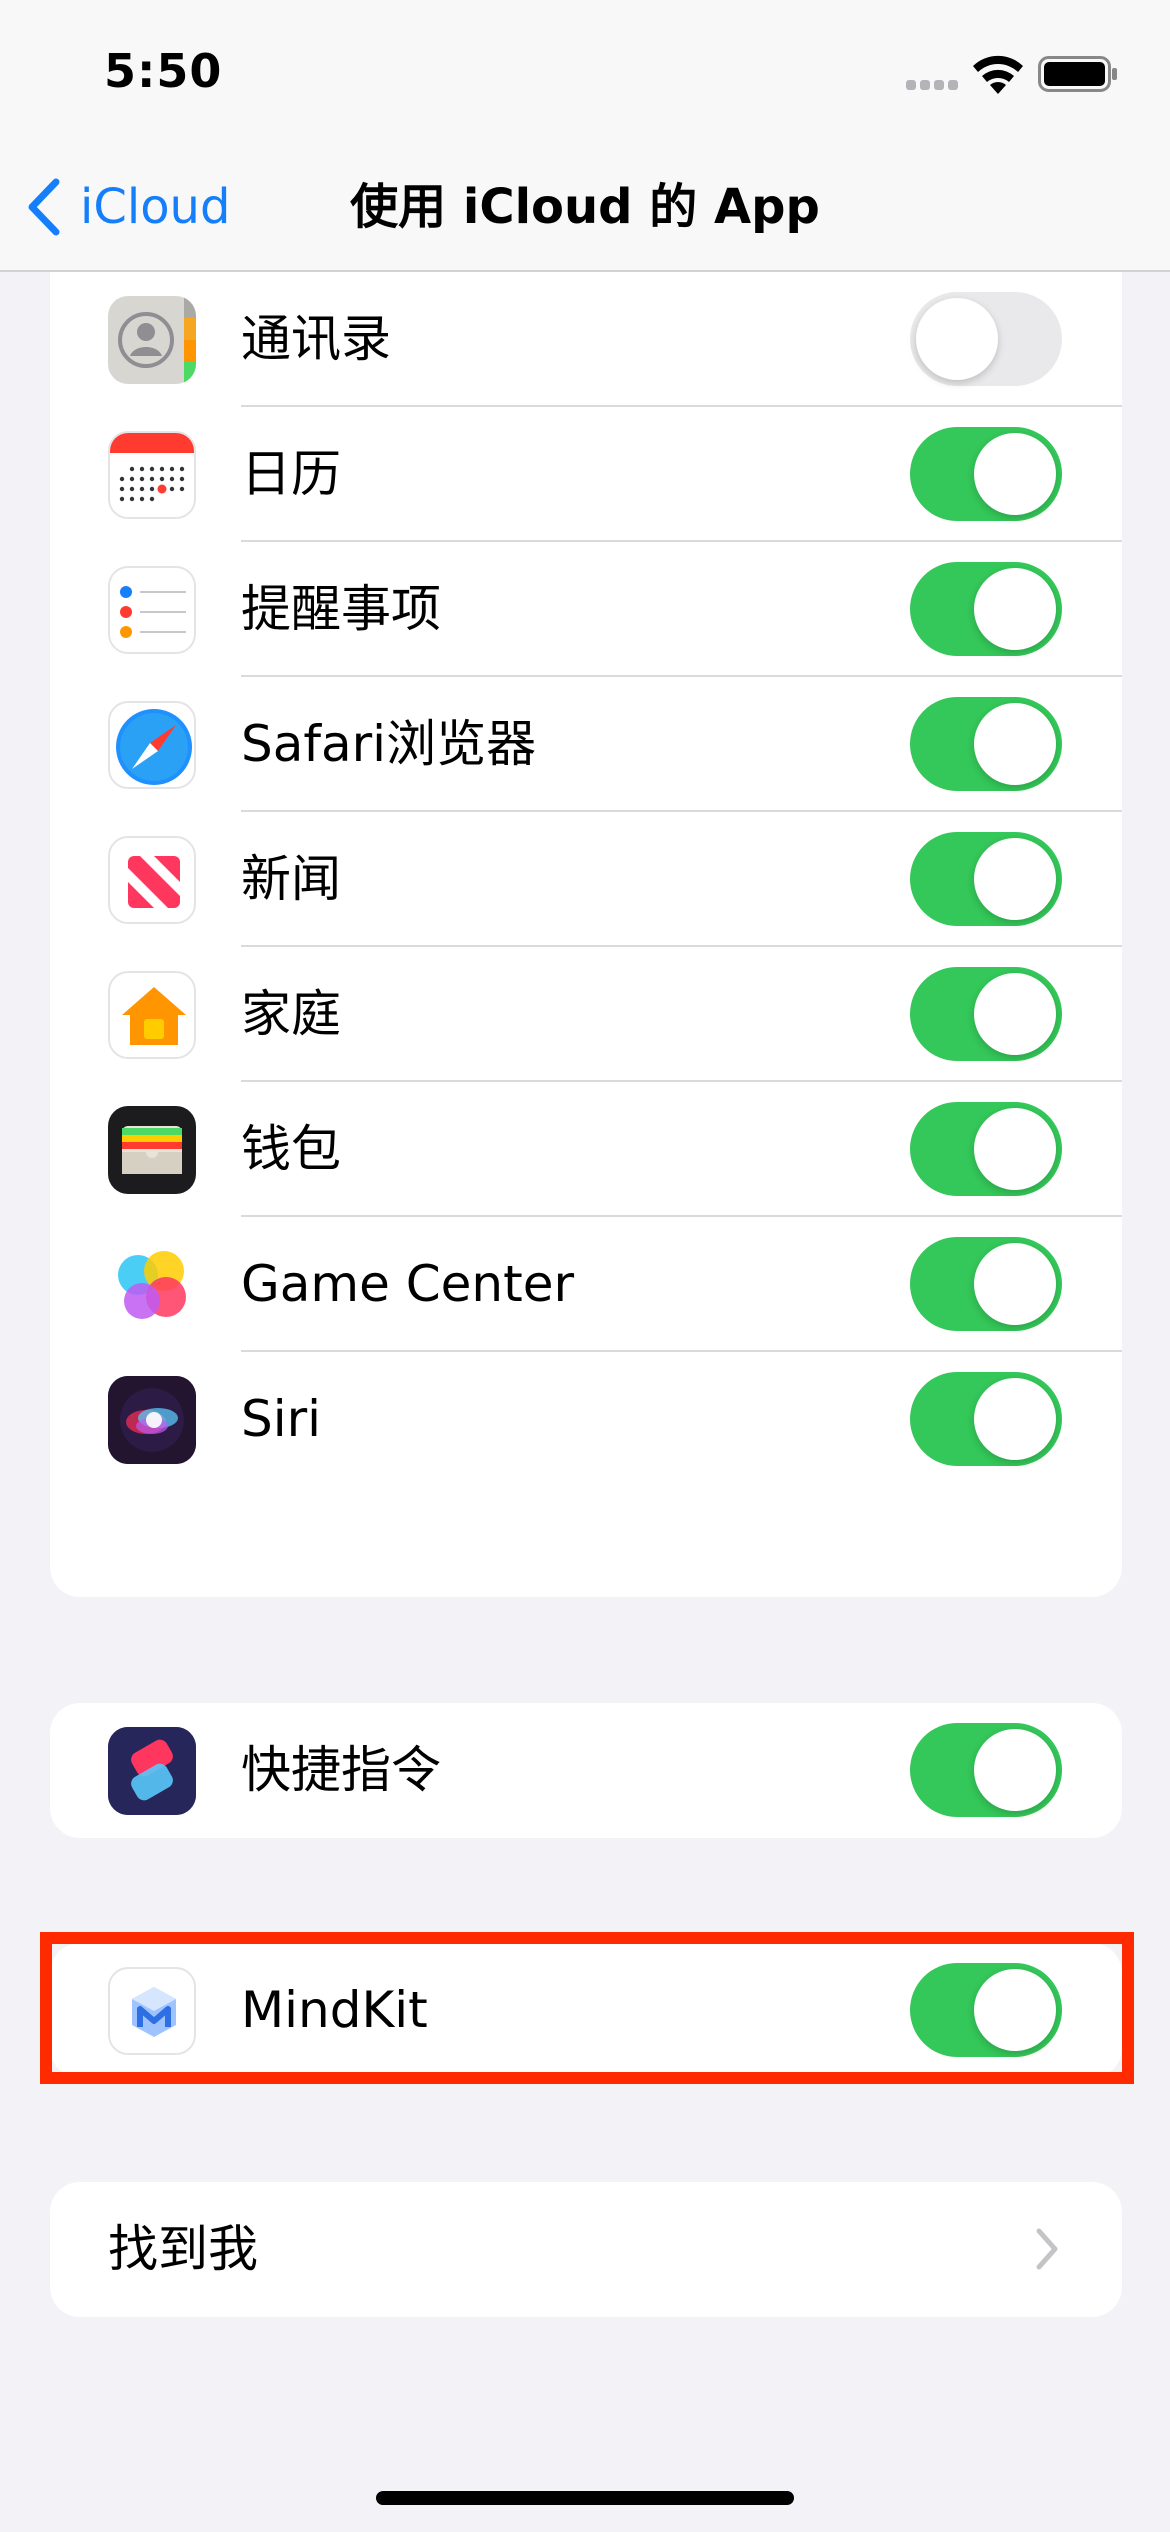  I want to click on app-row-shortcuts: 快捷指令, so click(586, 1770).